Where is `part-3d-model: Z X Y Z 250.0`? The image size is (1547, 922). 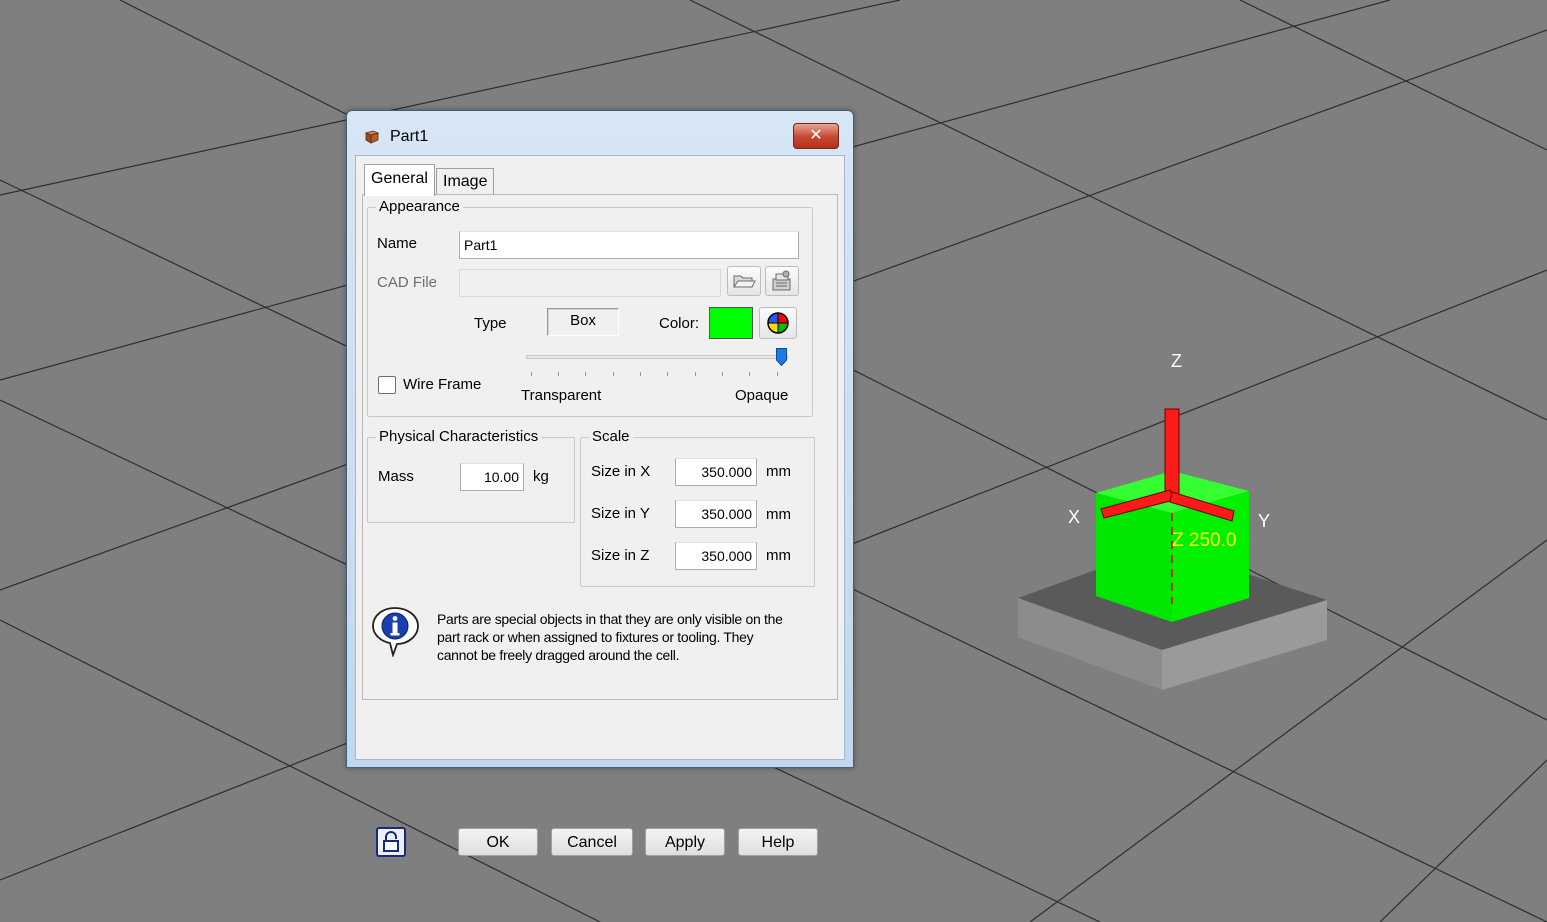
part-3d-model: Z X Y Z 250.0 is located at coordinates (1172, 520).